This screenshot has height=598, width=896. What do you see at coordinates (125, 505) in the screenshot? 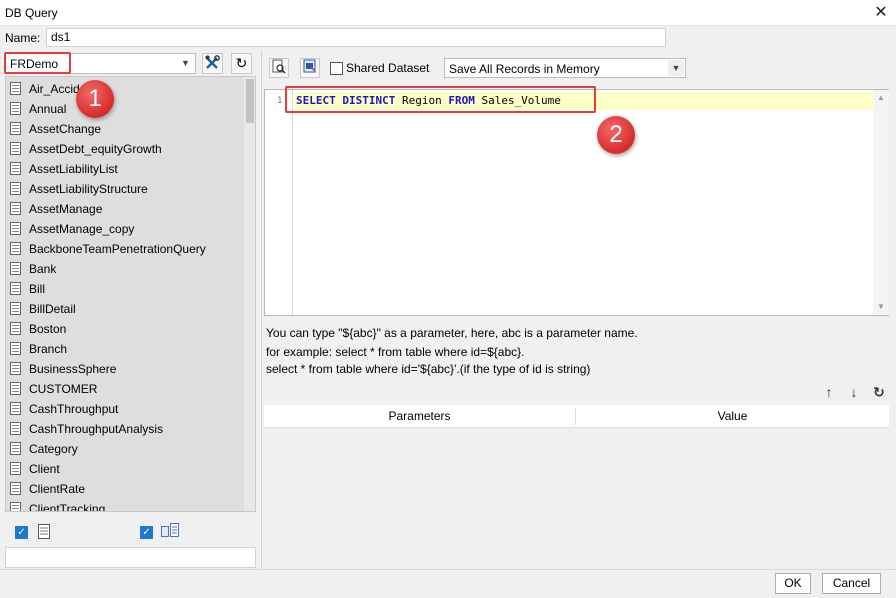
I see `list-item: ClientTracking` at bounding box center [125, 505].